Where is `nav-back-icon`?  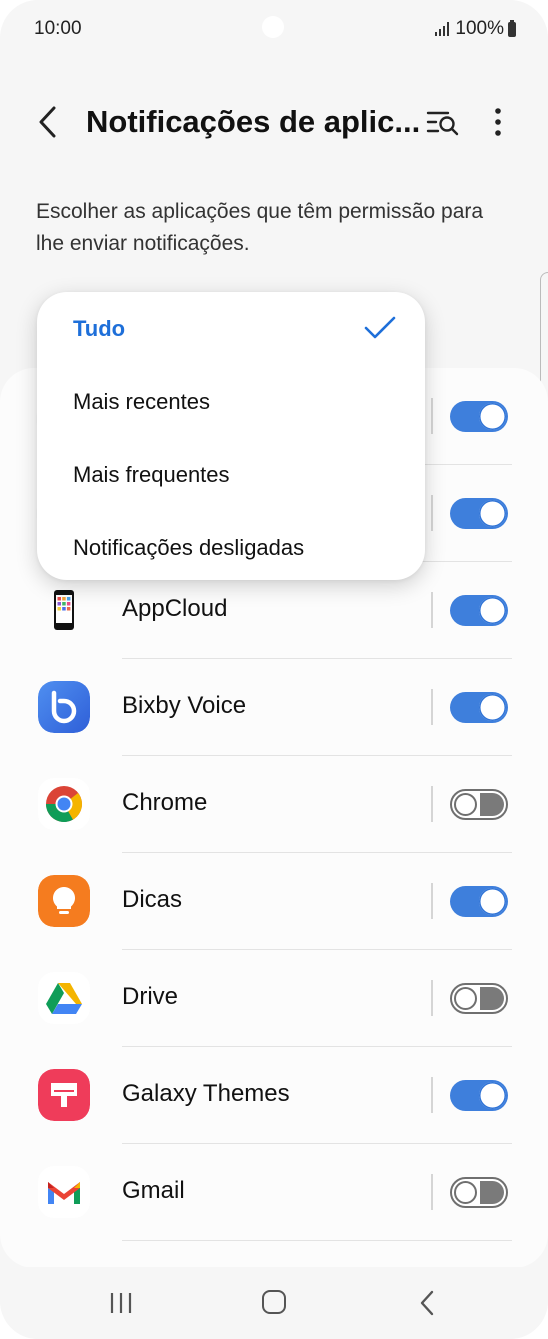 nav-back-icon is located at coordinates (427, 1303).